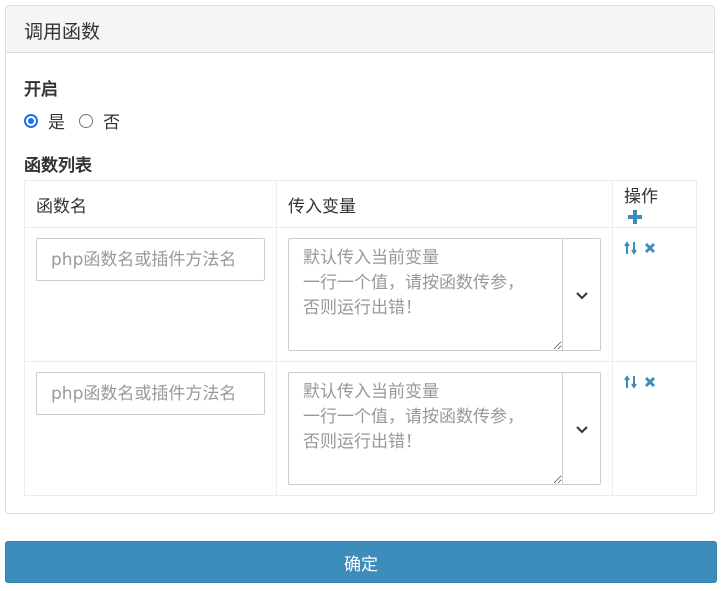  I want to click on enable-radio-group: 是 否, so click(79, 120).